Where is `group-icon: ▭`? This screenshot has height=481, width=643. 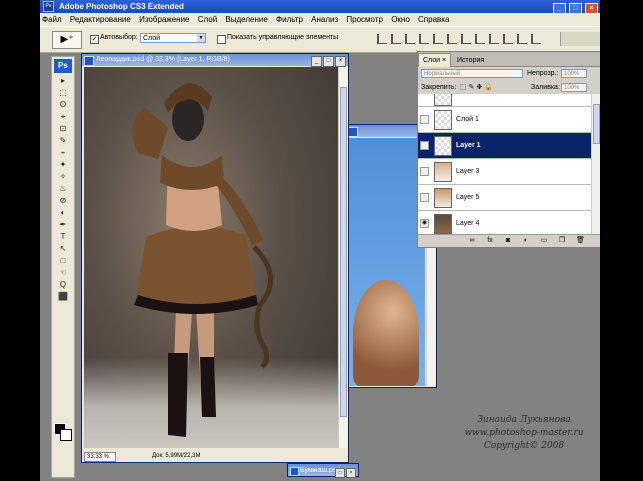
group-icon: ▭ is located at coordinates (544, 241).